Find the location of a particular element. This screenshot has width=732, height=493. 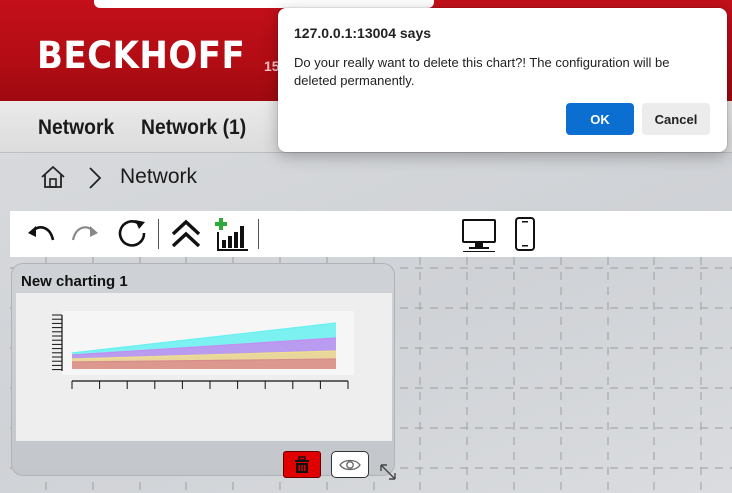

eye-icon is located at coordinates (350, 464).